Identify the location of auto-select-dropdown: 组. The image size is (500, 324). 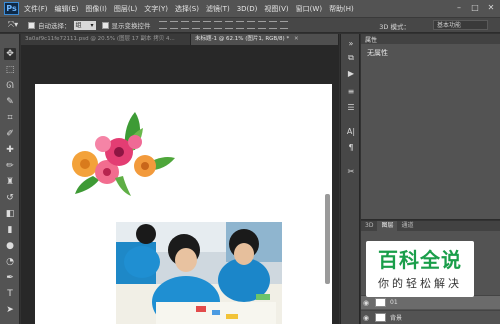
(84, 25).